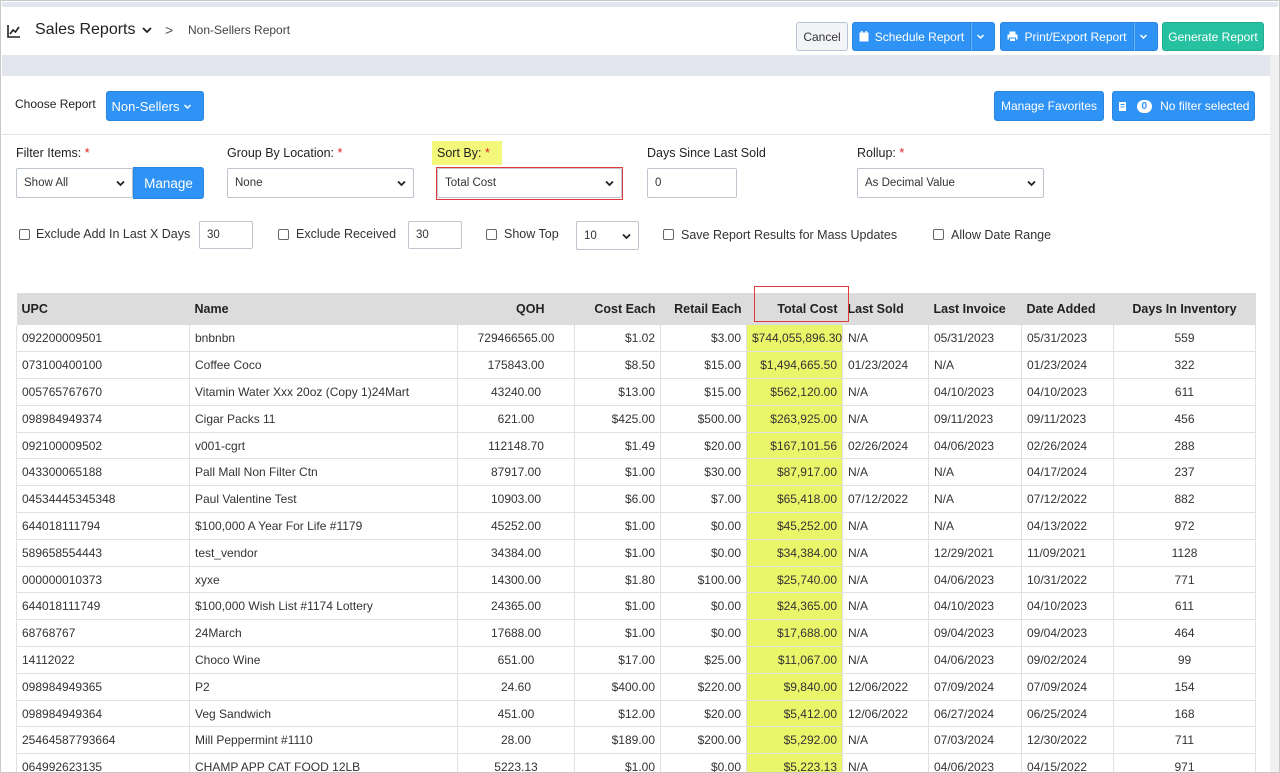 The width and height of the screenshot is (1280, 773). What do you see at coordinates (516, 580) in the screenshot?
I see `cell-qoh: 14300.00` at bounding box center [516, 580].